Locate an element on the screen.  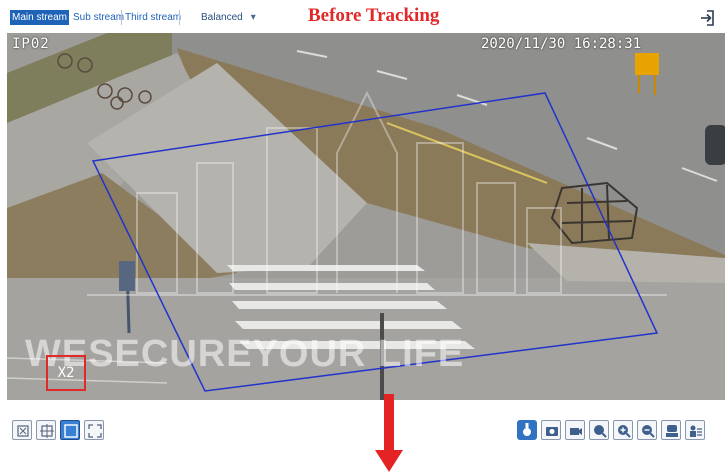
page-title: Before Tracking is located at coordinates (374, 15).